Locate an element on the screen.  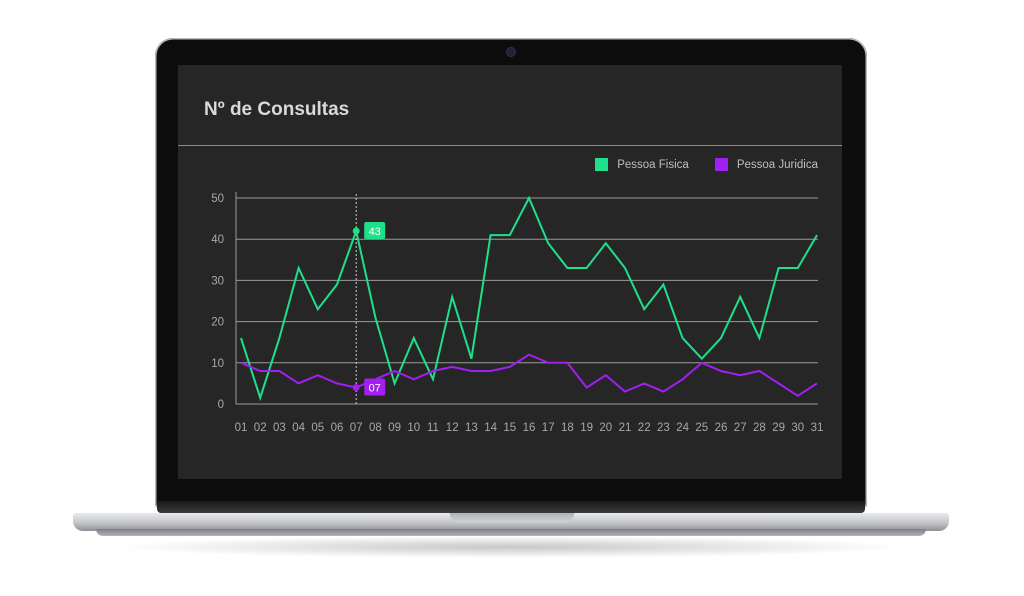
laptop-hinge is located at coordinates (511, 507).